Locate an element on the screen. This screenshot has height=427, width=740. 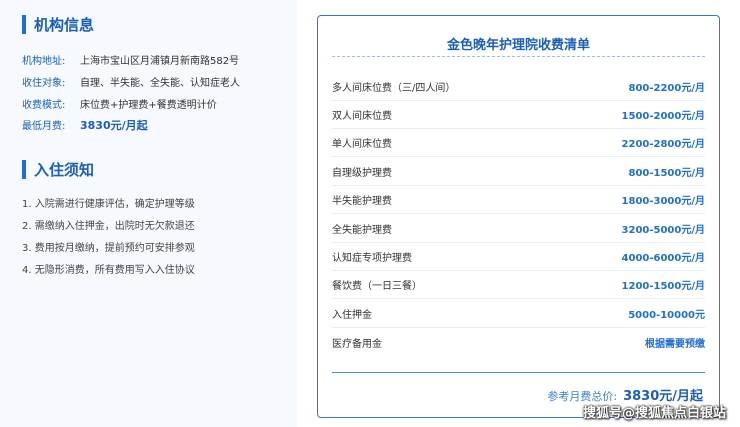
min-fee-value: 3830元/月起 is located at coordinates (114, 125).